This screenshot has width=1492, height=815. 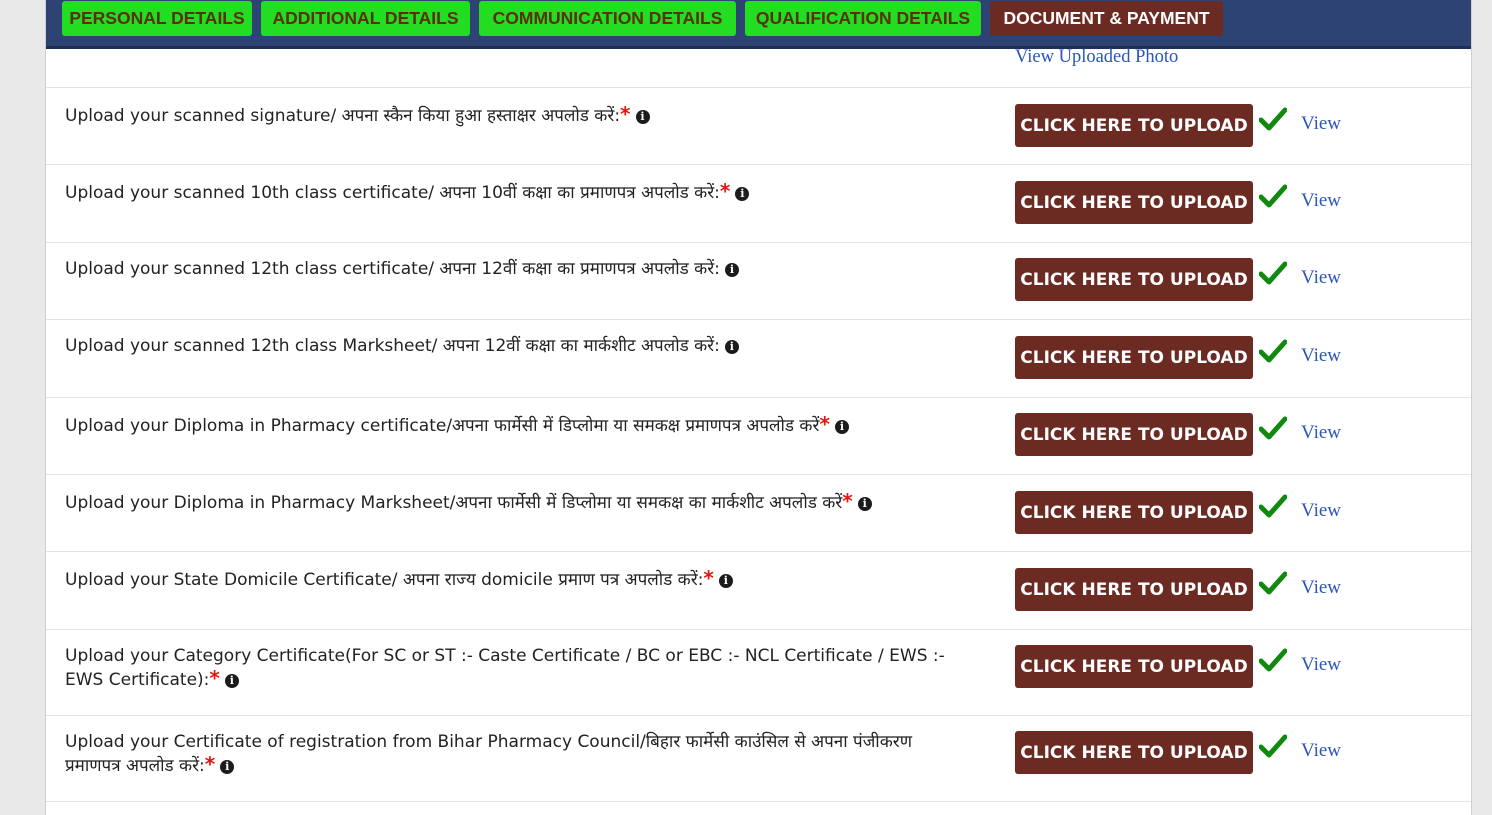 What do you see at coordinates (365, 18) in the screenshot?
I see `tab-additional-details: ADDITIONAL DETAILS` at bounding box center [365, 18].